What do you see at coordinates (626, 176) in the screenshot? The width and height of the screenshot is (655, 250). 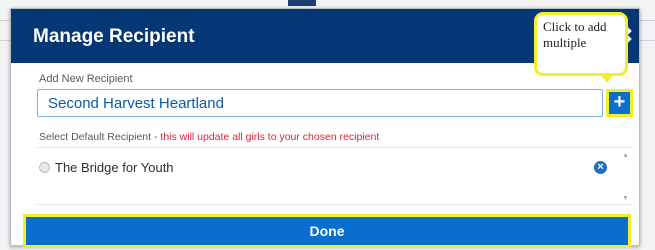 I see `scrollbar: ▲ ▼` at bounding box center [626, 176].